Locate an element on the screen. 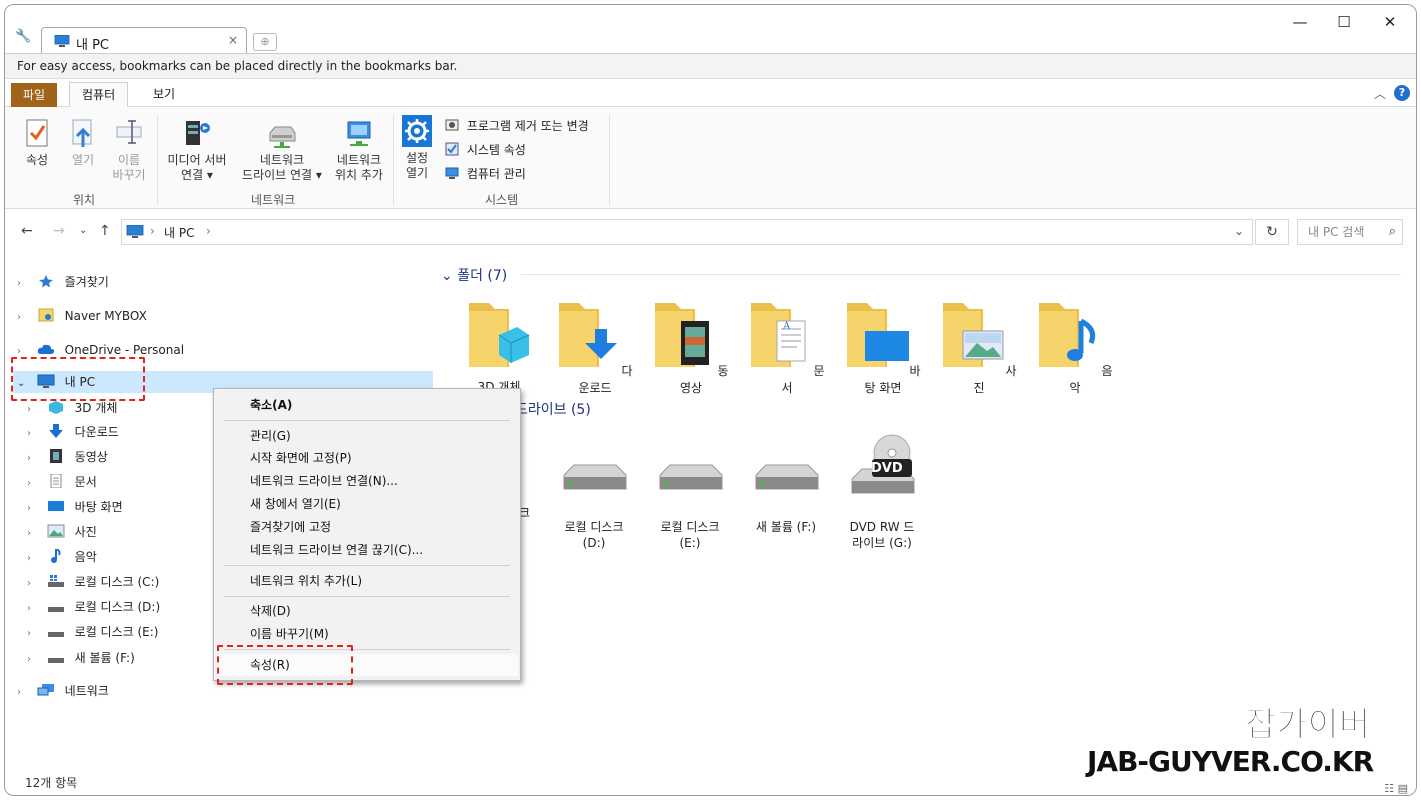 The image size is (1421, 800). recent-chevron-icon: ⌄ is located at coordinates (83, 230).